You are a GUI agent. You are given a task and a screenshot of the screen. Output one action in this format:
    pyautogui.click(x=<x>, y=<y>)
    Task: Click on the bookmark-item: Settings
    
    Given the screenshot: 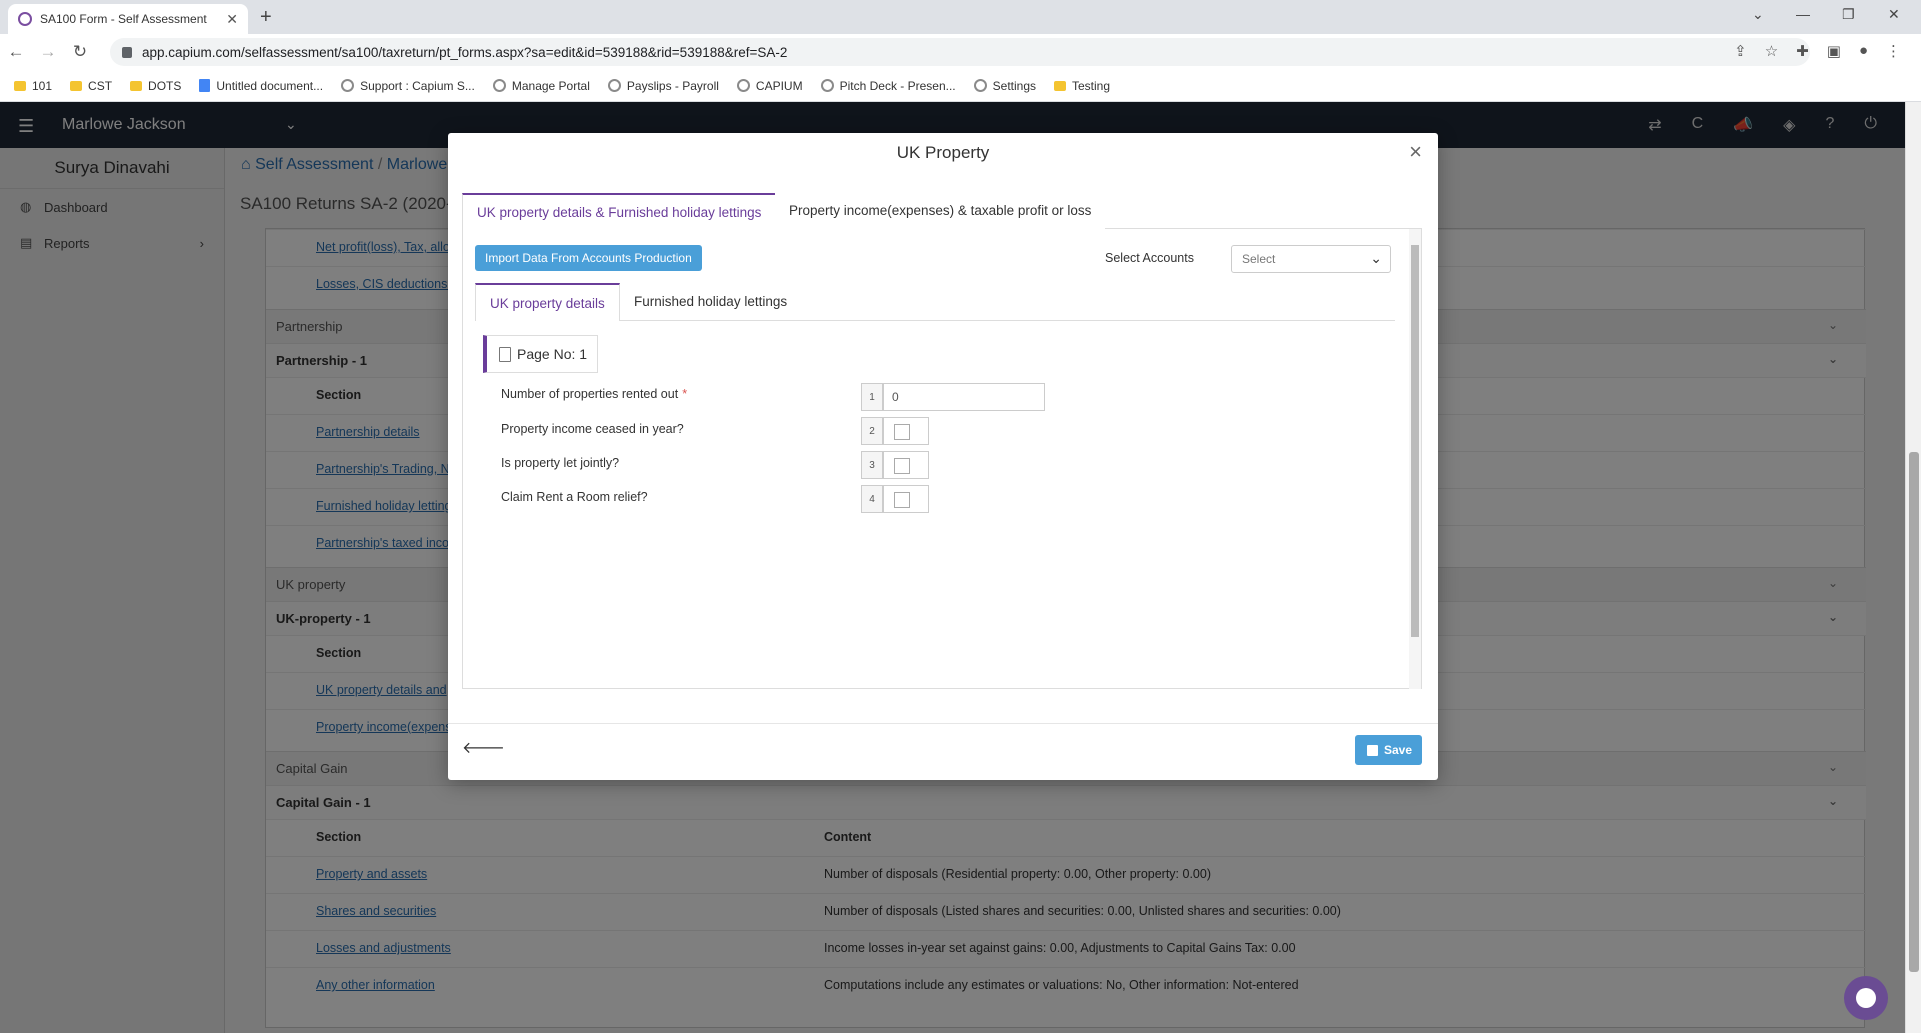 What is the action you would take?
    pyautogui.click(x=1004, y=85)
    